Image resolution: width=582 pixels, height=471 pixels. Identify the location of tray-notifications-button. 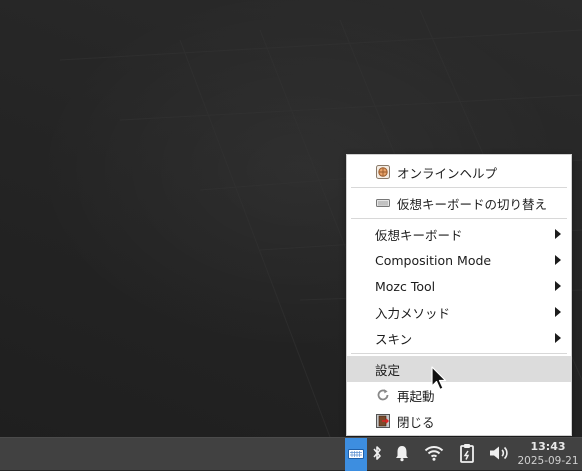
(402, 454).